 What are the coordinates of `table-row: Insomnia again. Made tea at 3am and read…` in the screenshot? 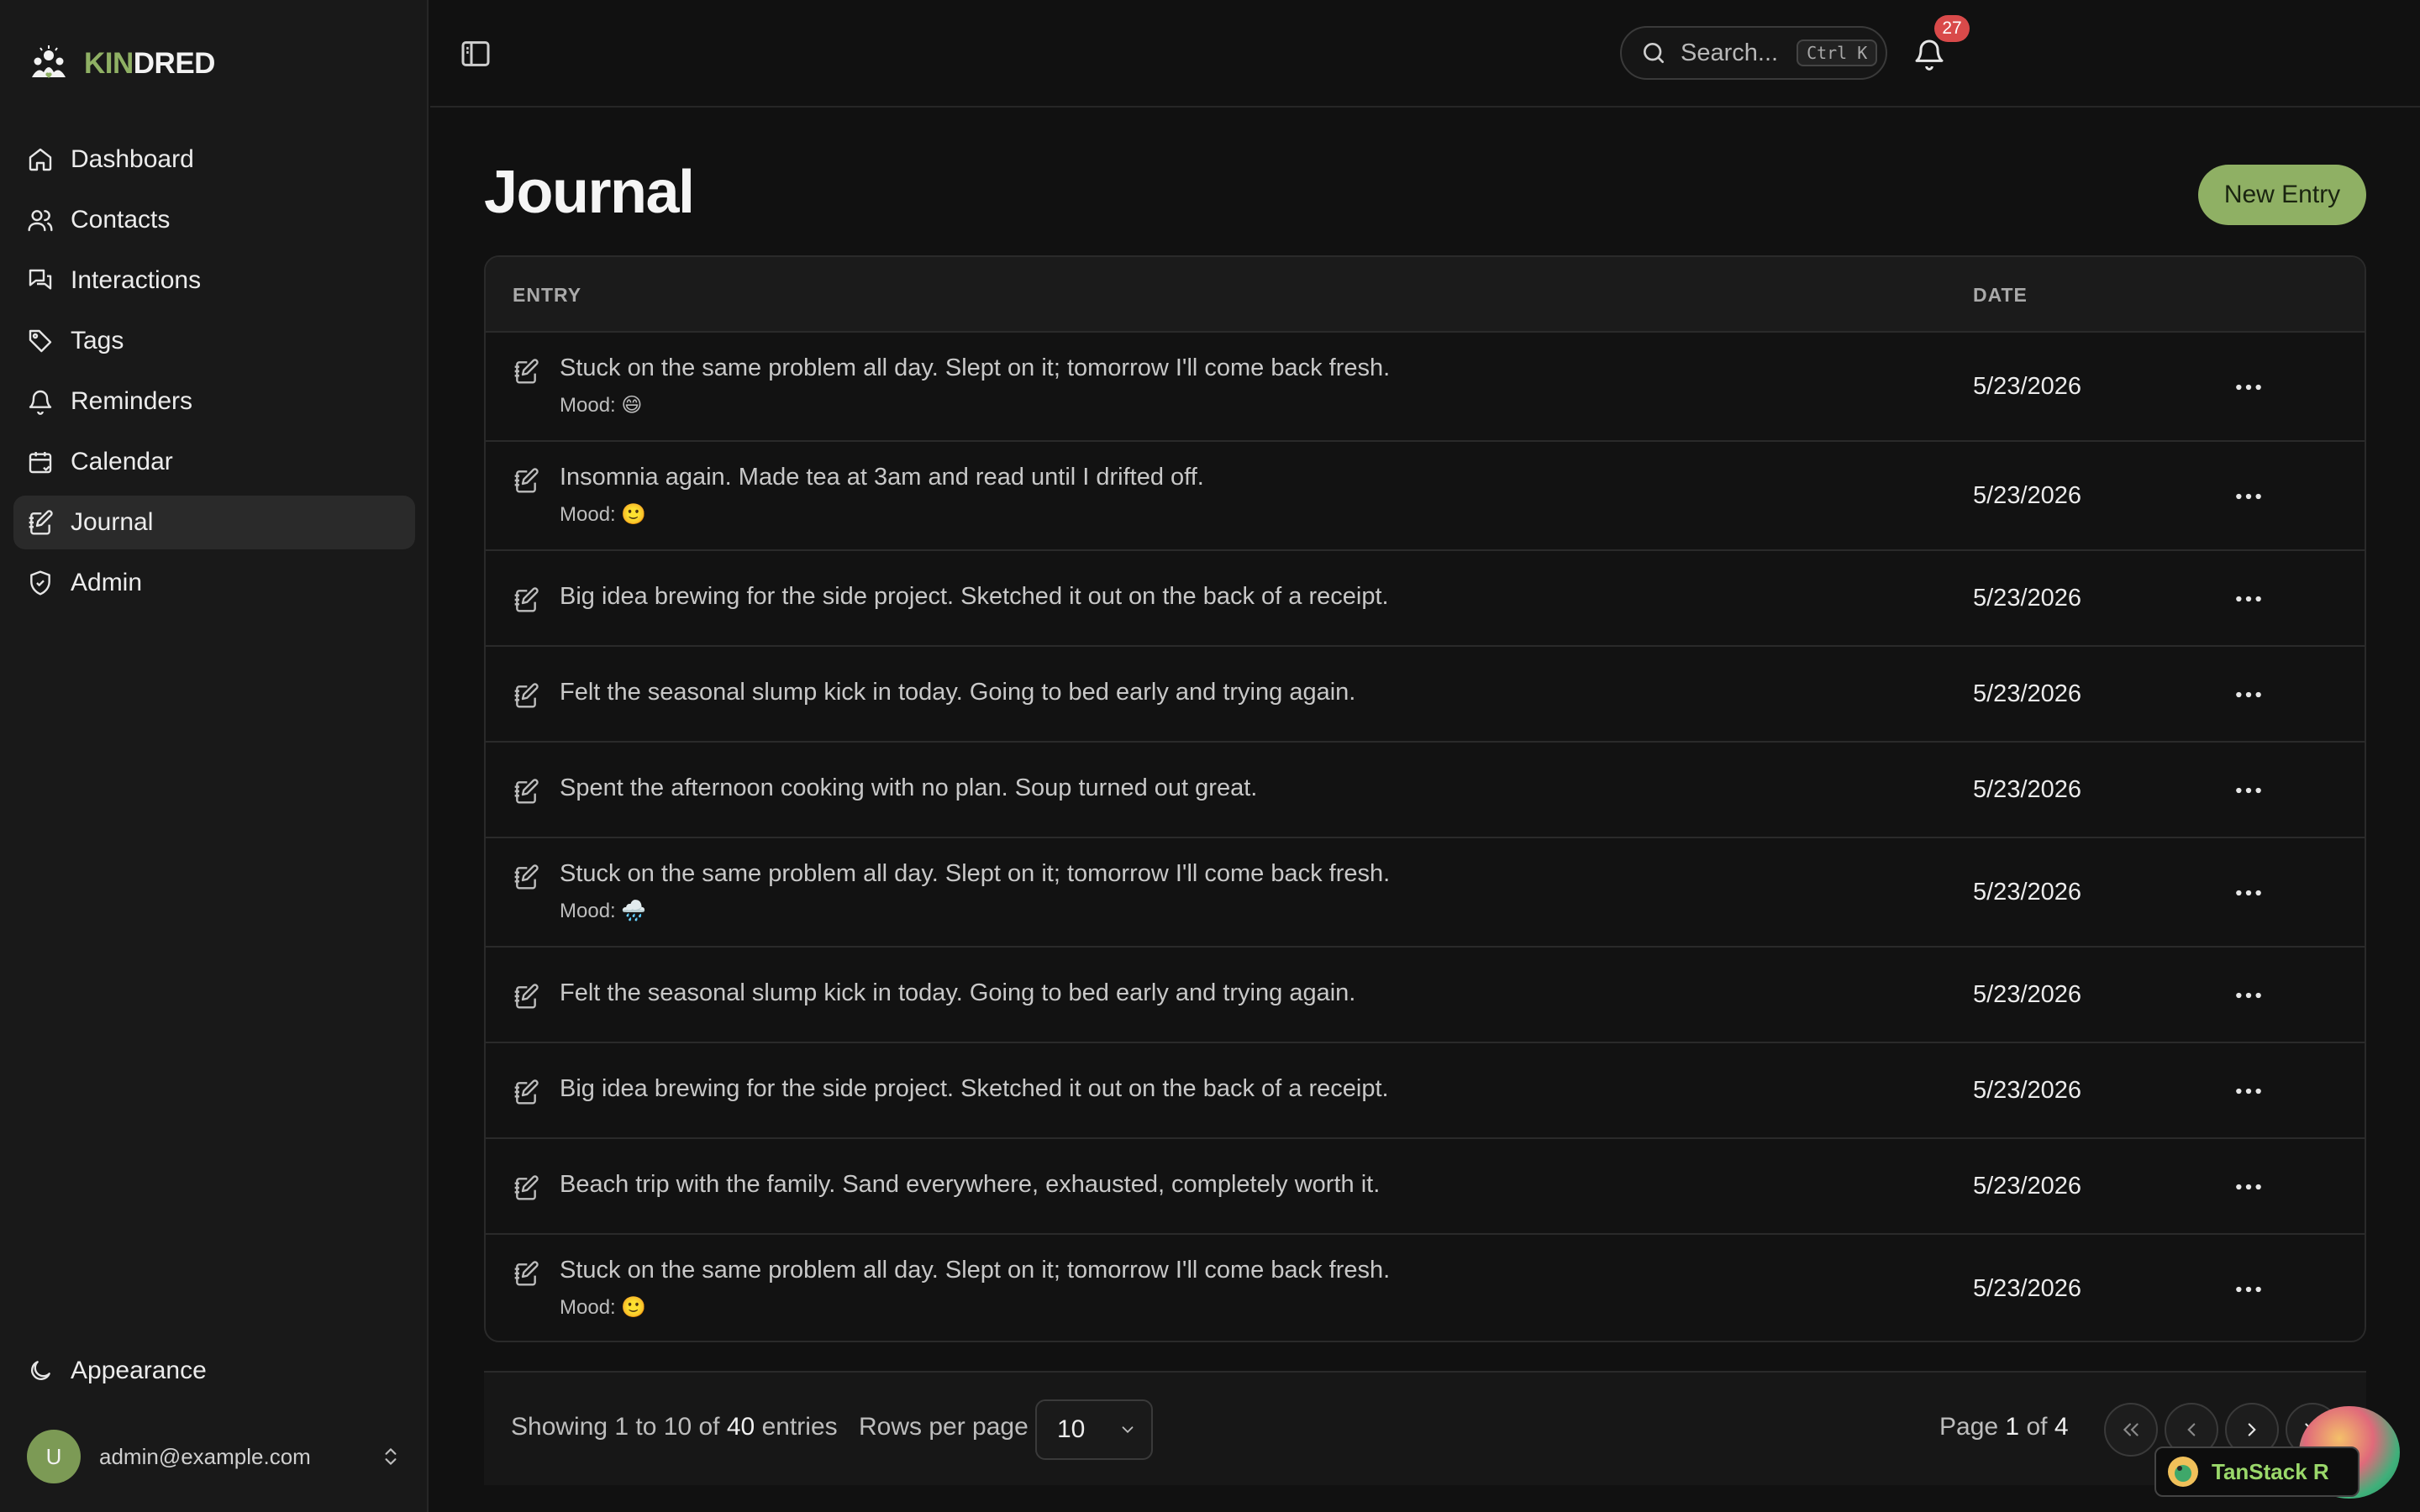 It's located at (1425, 496).